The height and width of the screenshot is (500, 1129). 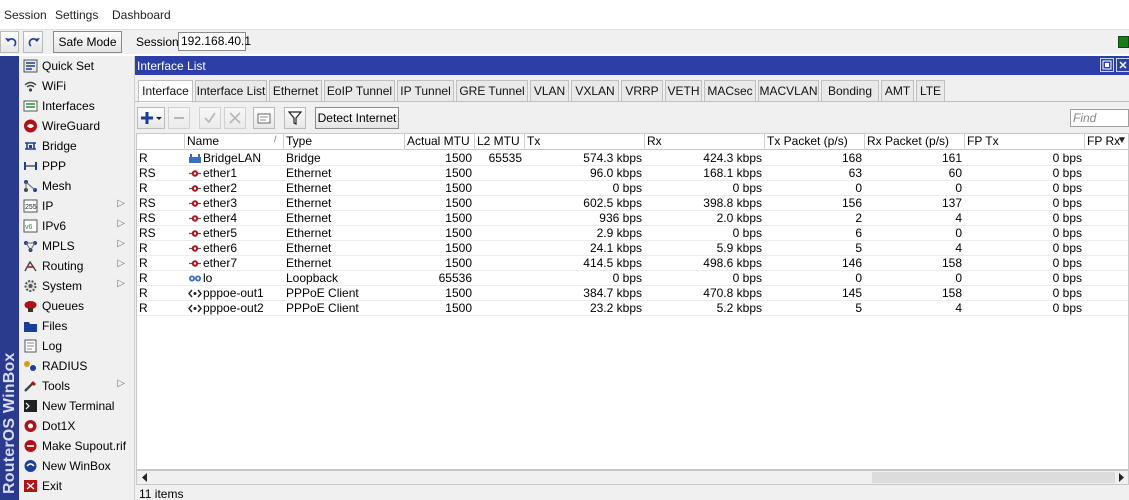 I want to click on column-header-l2-mtu: L2 MTU, so click(x=500, y=142).